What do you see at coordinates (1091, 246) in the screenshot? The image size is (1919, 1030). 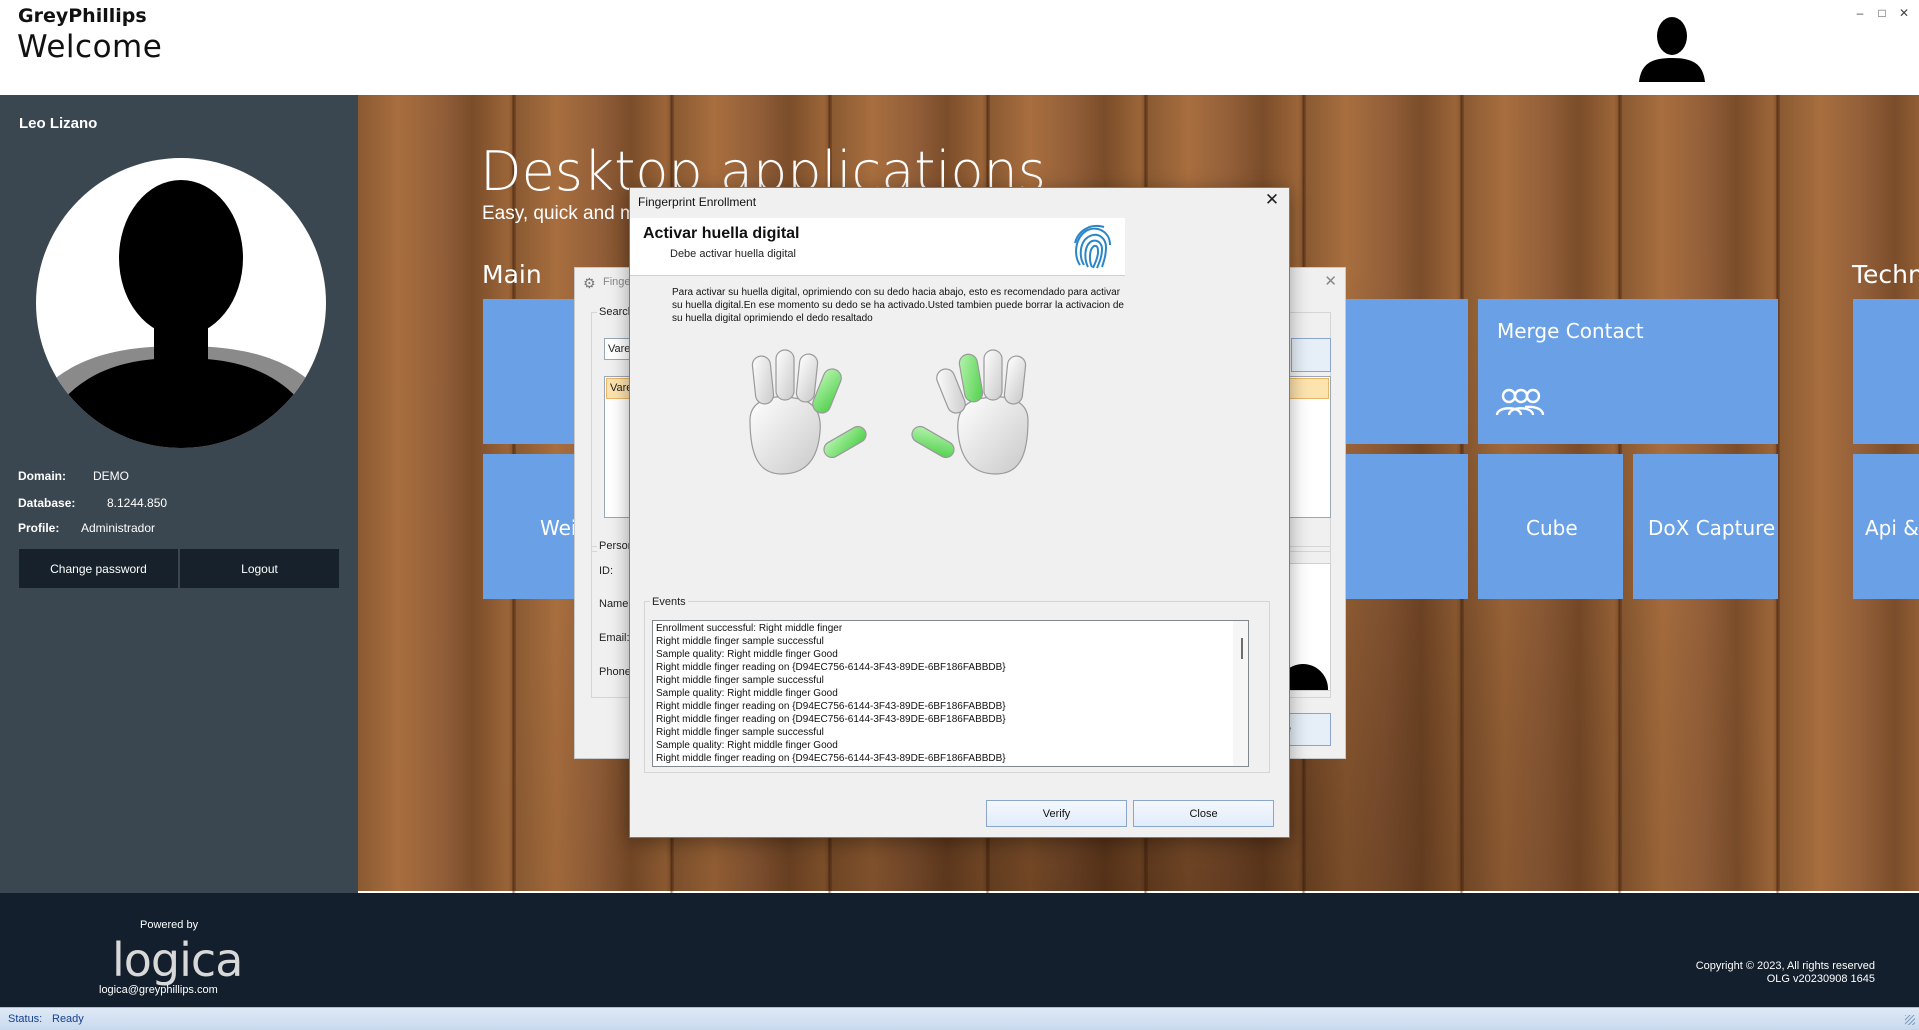 I see `fingerprint-icon` at bounding box center [1091, 246].